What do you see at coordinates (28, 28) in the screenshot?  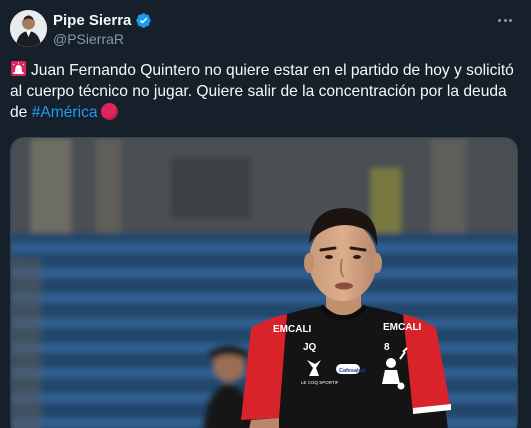 I see `author-avatar` at bounding box center [28, 28].